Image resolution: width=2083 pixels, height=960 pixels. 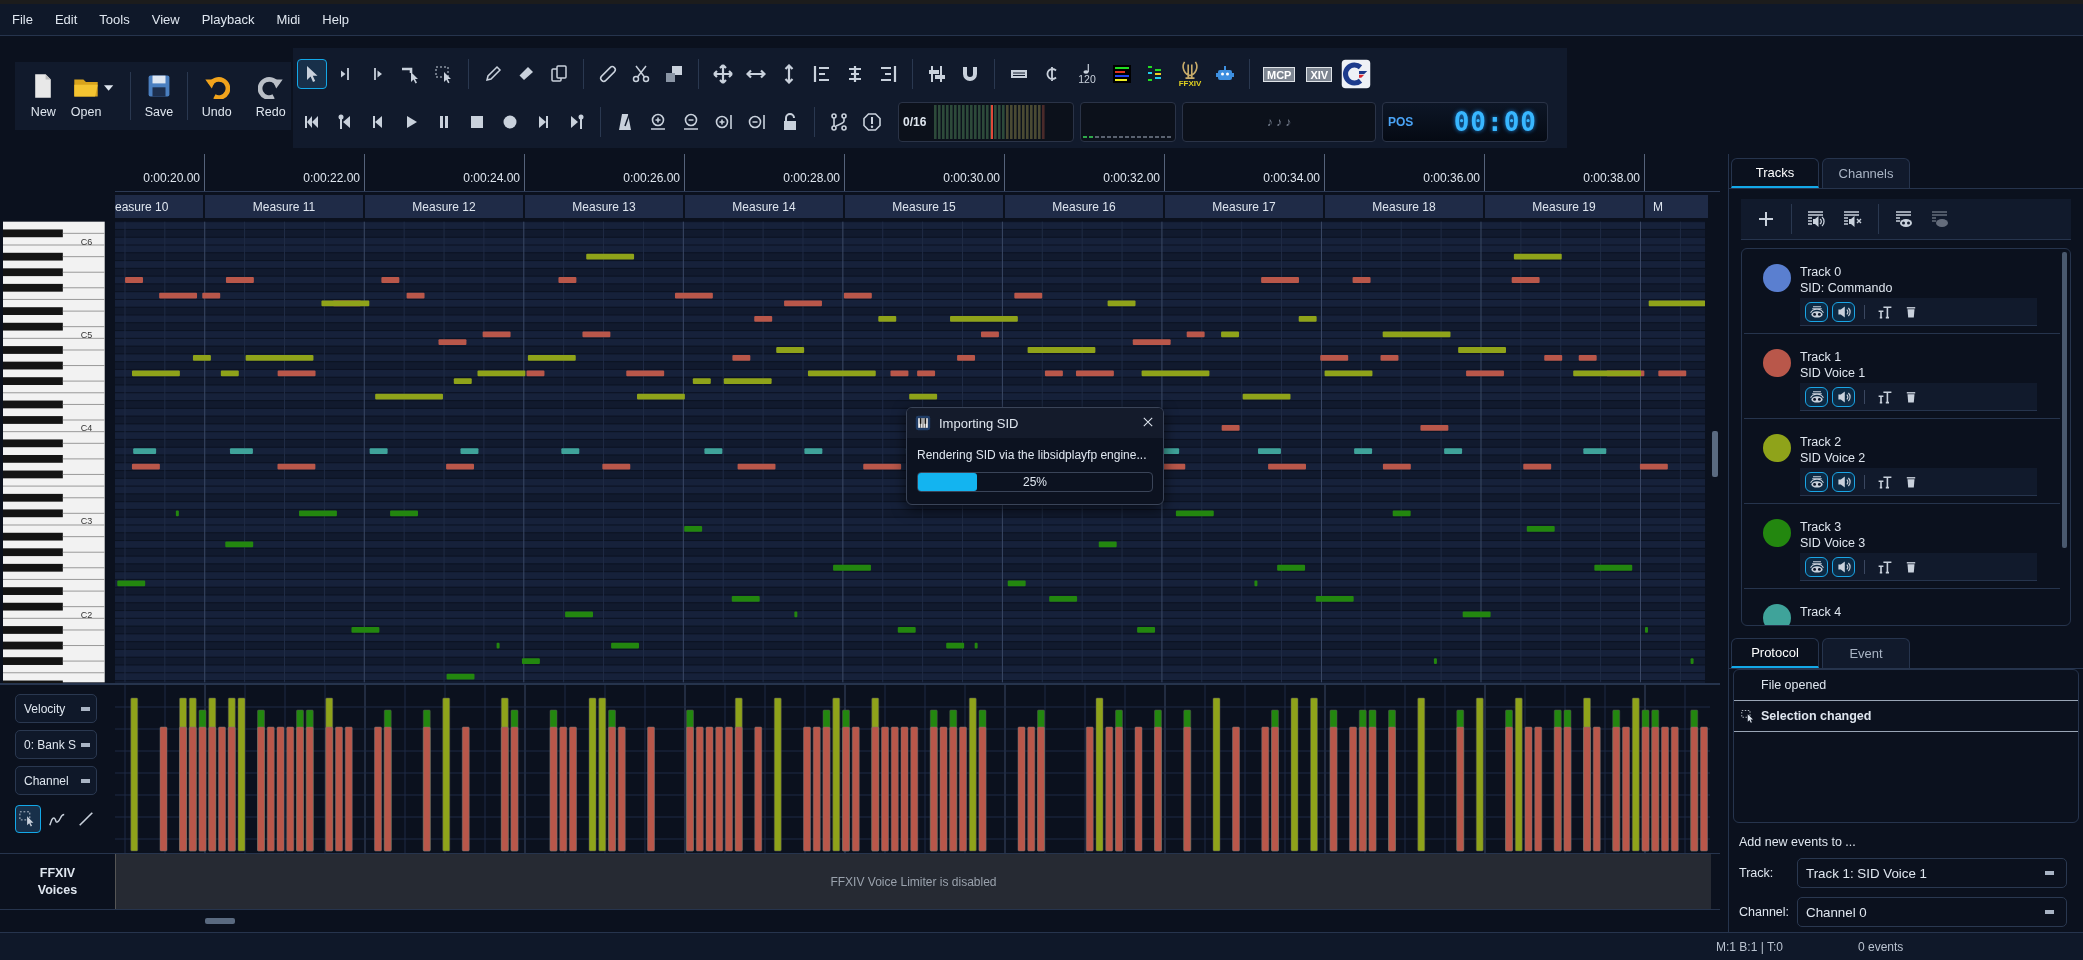 What do you see at coordinates (1866, 173) in the screenshot?
I see `tab: Channels` at bounding box center [1866, 173].